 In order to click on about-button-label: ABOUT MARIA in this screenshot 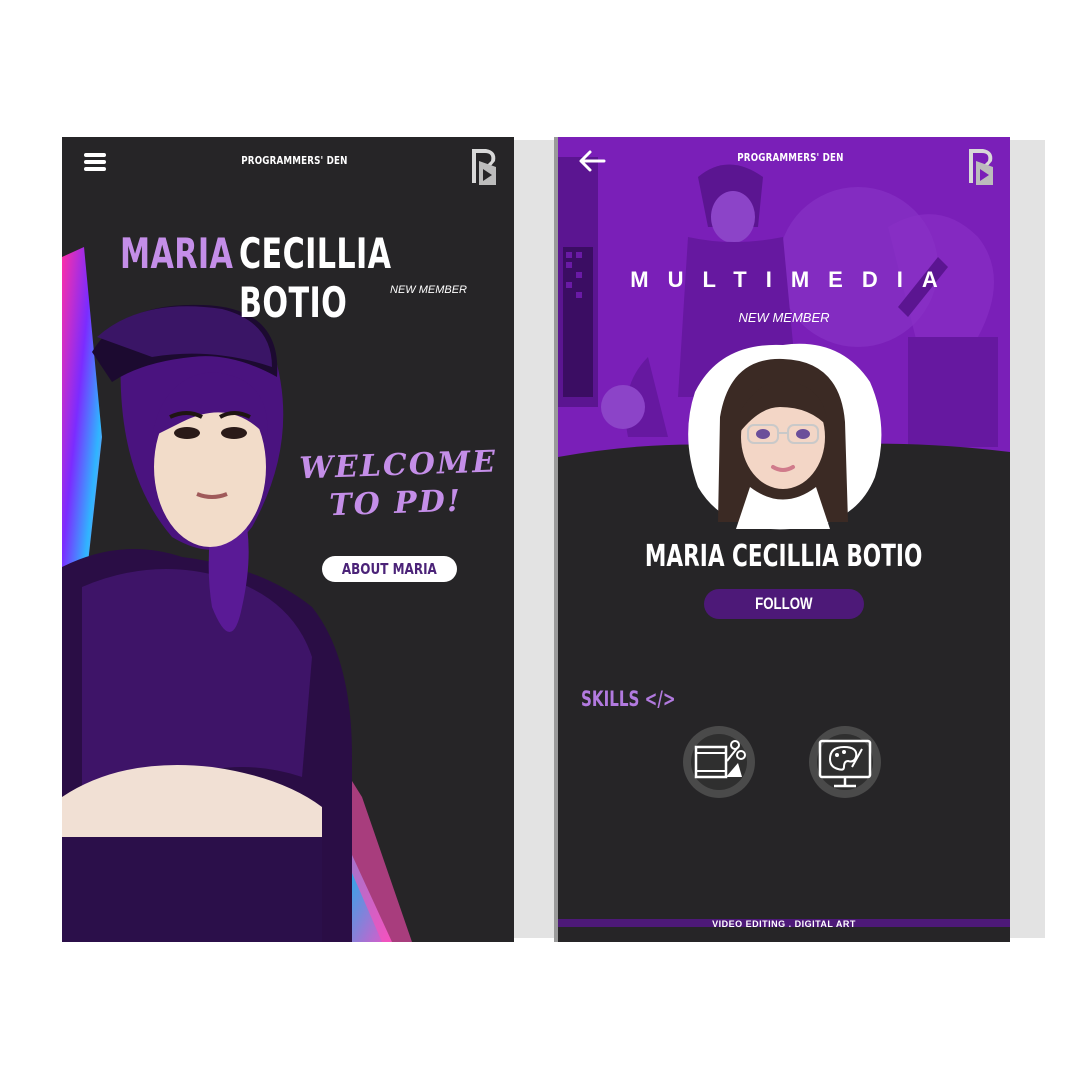, I will do `click(389, 569)`.